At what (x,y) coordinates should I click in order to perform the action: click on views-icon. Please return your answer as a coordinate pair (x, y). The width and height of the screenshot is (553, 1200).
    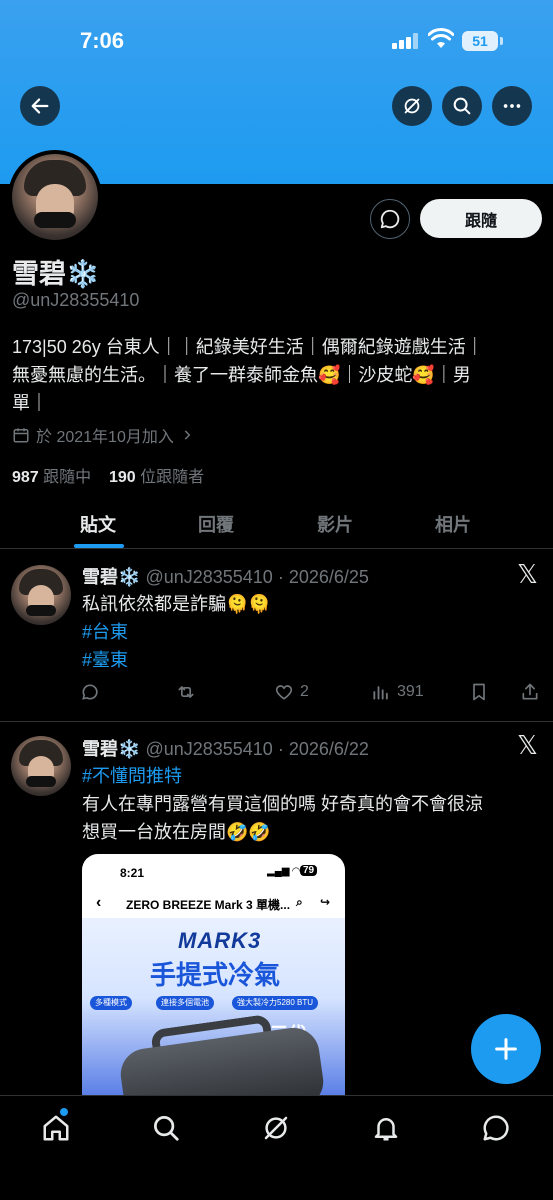
    Looking at the image, I should click on (380, 693).